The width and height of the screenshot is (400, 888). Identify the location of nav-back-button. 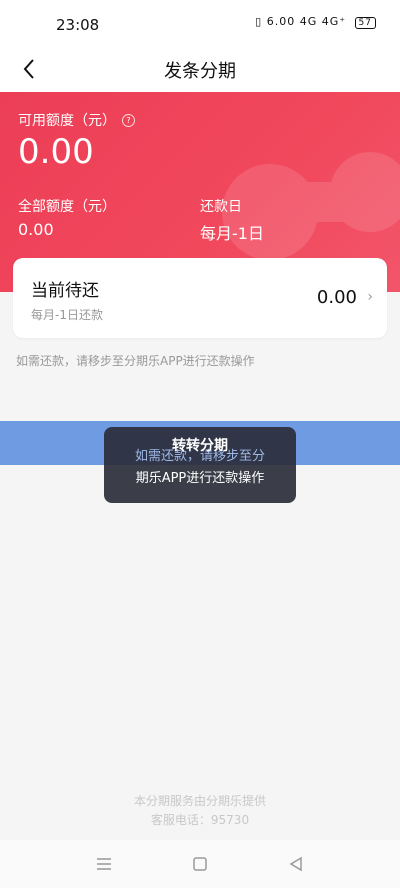
(296, 864).